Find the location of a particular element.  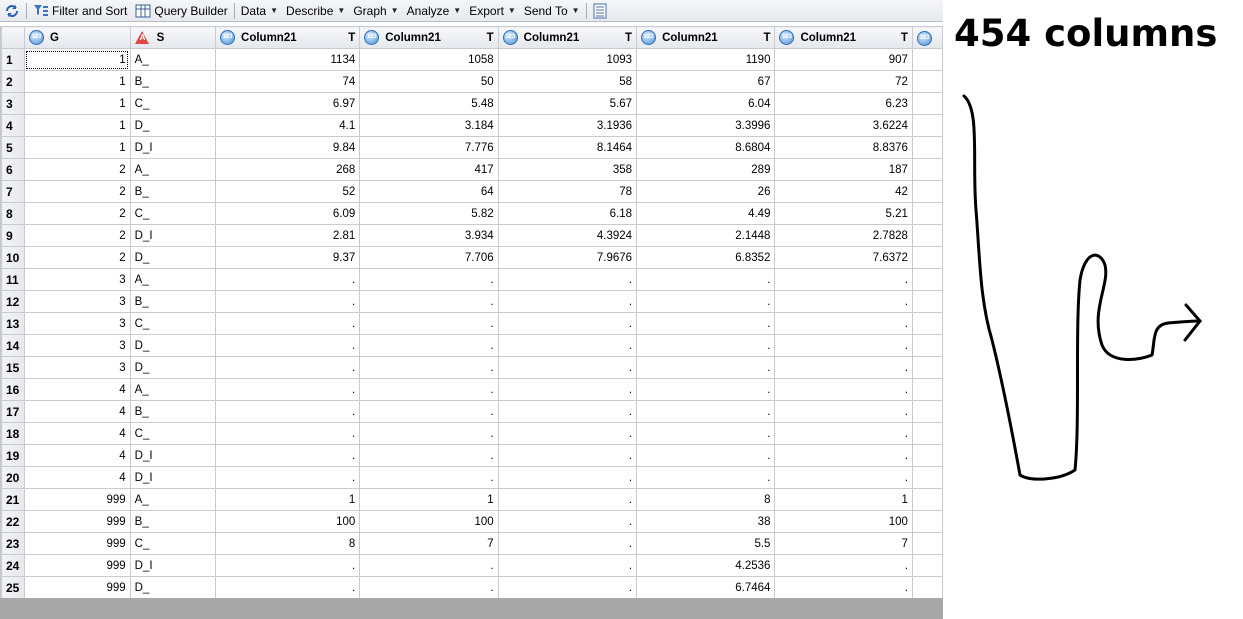

row-number: 19 is located at coordinates (13, 455).